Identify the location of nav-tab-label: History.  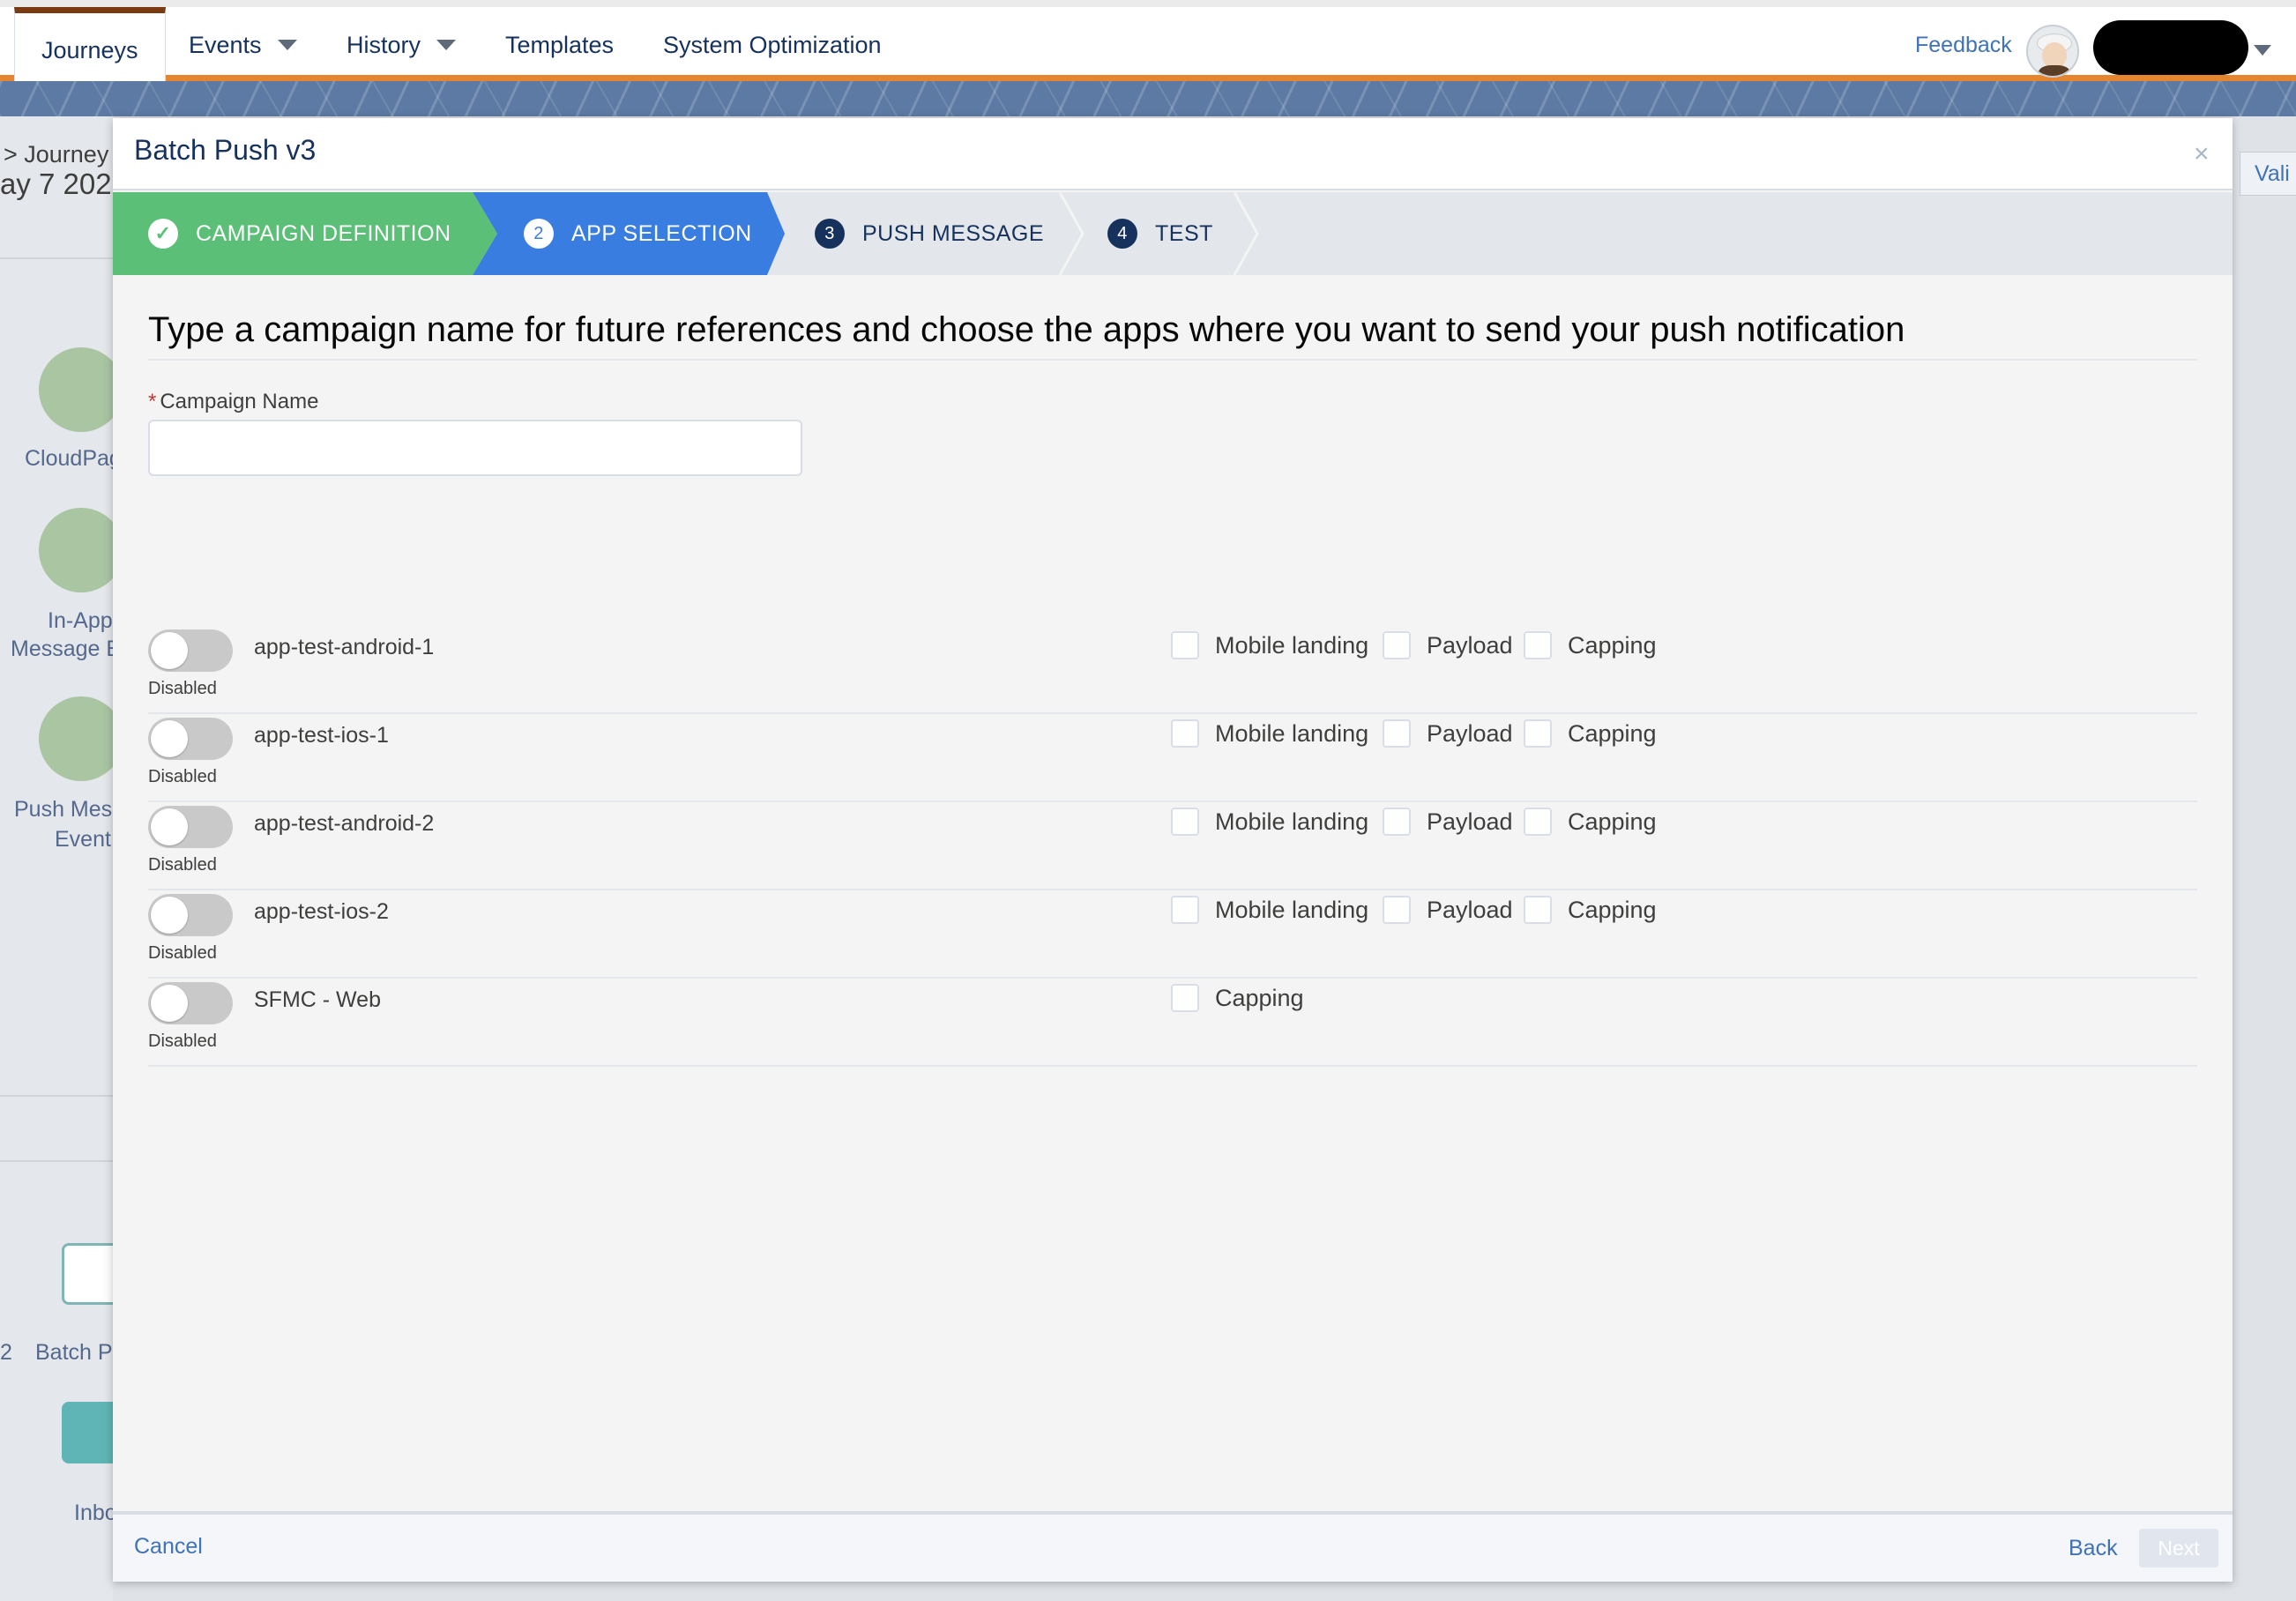
(384, 45).